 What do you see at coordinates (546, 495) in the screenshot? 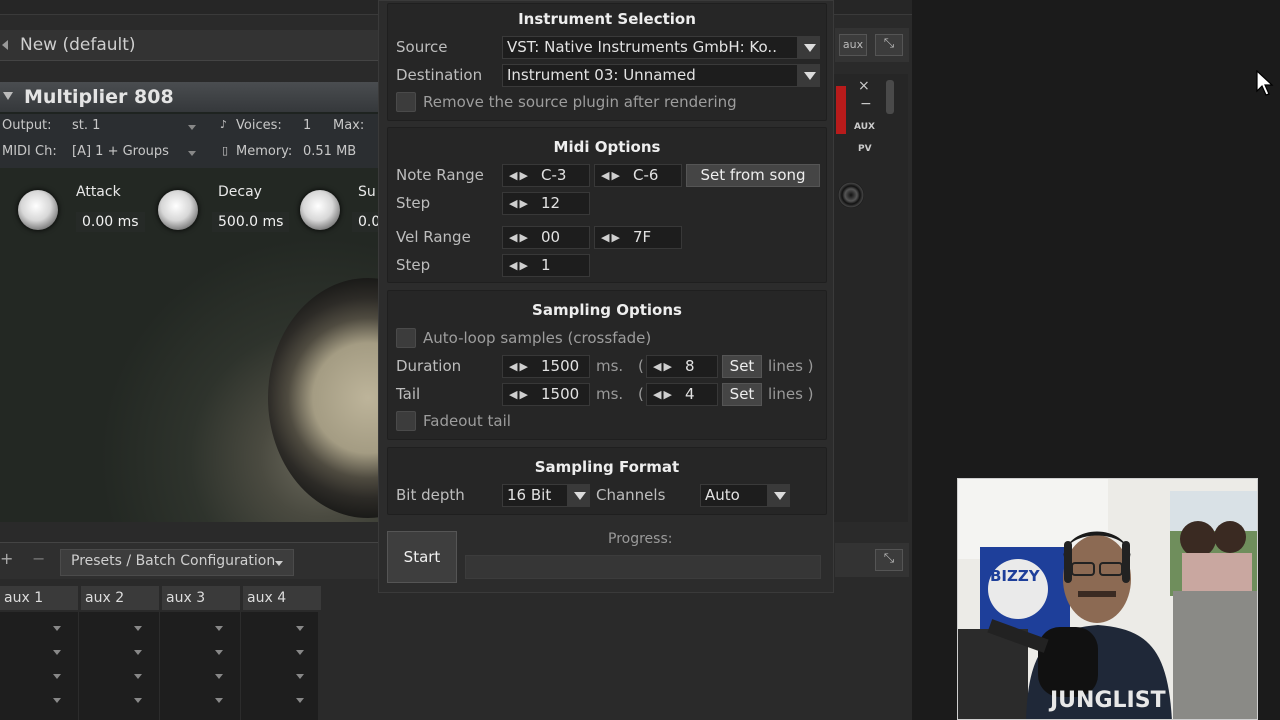
I see `bit-depth-select: 16 Bit` at bounding box center [546, 495].